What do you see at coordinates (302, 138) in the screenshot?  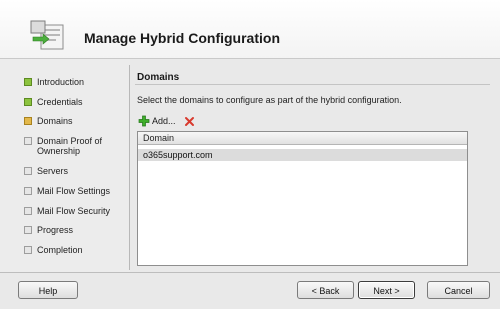 I see `column-header-domain: Domain` at bounding box center [302, 138].